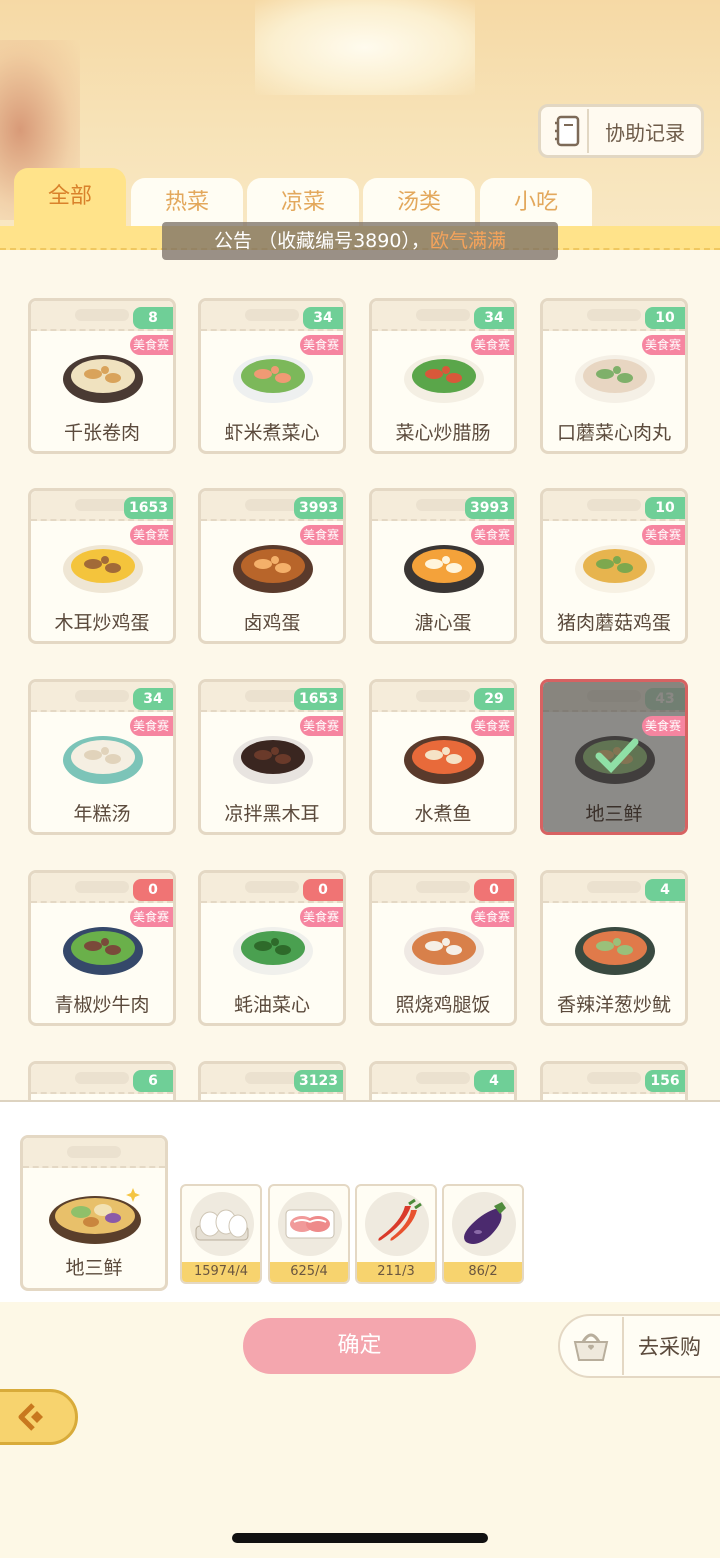 The height and width of the screenshot is (1558, 720). What do you see at coordinates (303, 203) in the screenshot?
I see `tab-cold-dishes: 凉菜` at bounding box center [303, 203].